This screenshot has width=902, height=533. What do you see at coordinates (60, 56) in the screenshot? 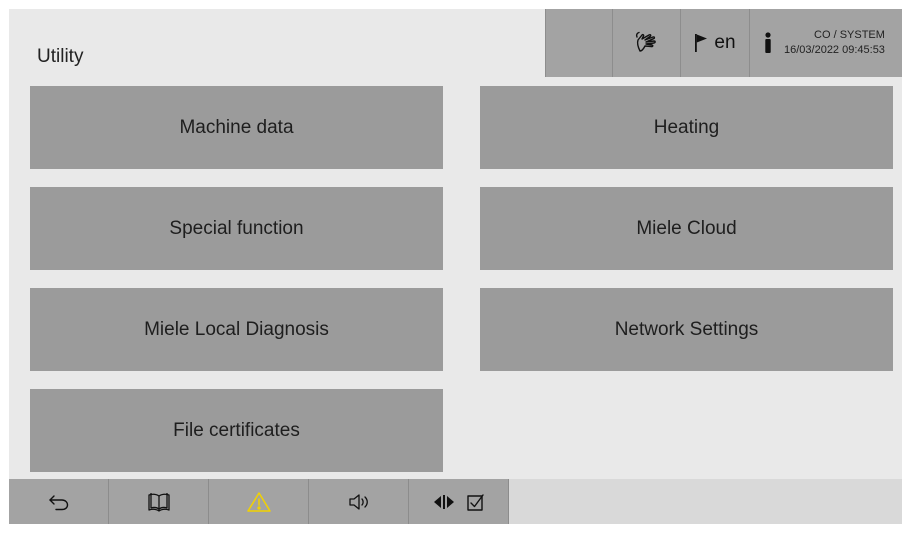
I see `page-title: Utility` at bounding box center [60, 56].